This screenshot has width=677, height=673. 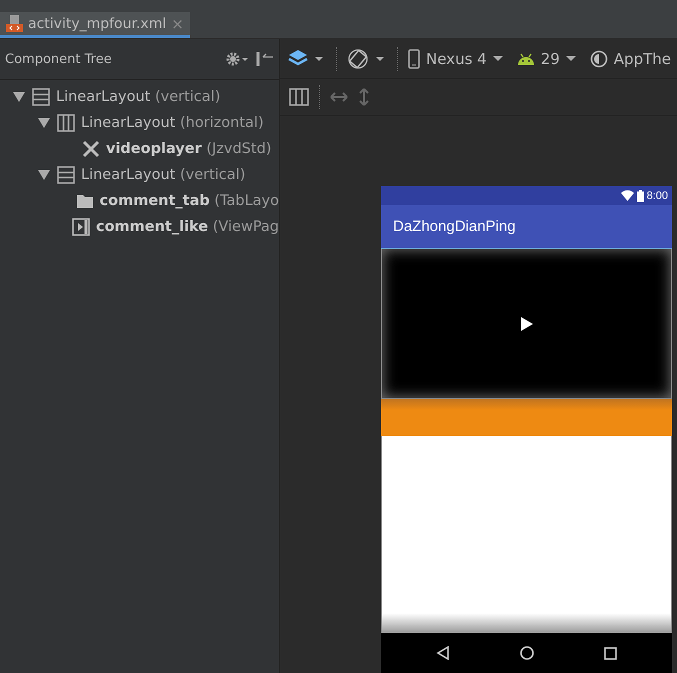 What do you see at coordinates (85, 201) in the screenshot?
I see `folder-icon` at bounding box center [85, 201].